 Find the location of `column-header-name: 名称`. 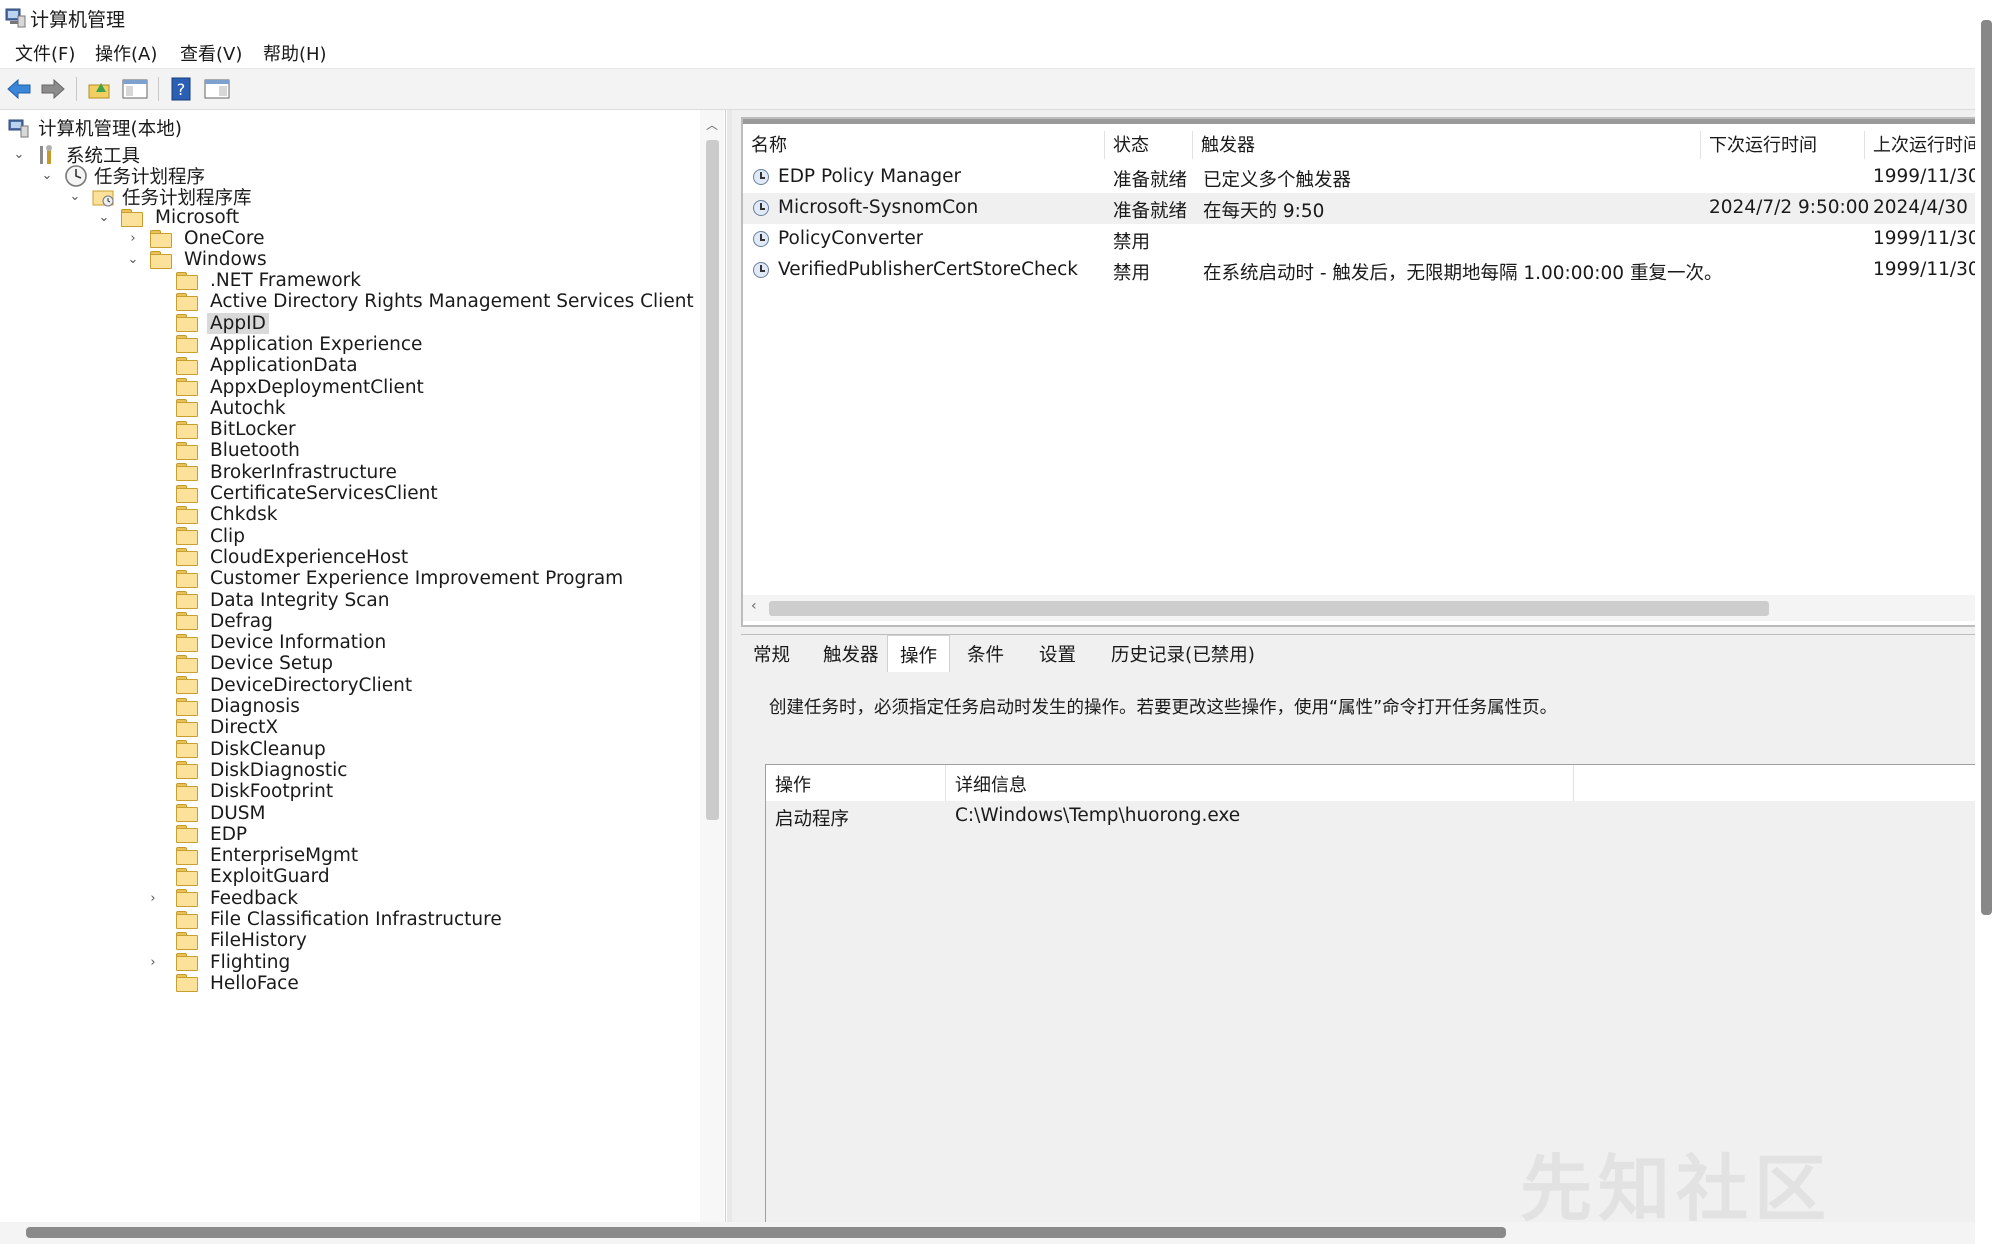

column-header-name: 名称 is located at coordinates (924, 145).